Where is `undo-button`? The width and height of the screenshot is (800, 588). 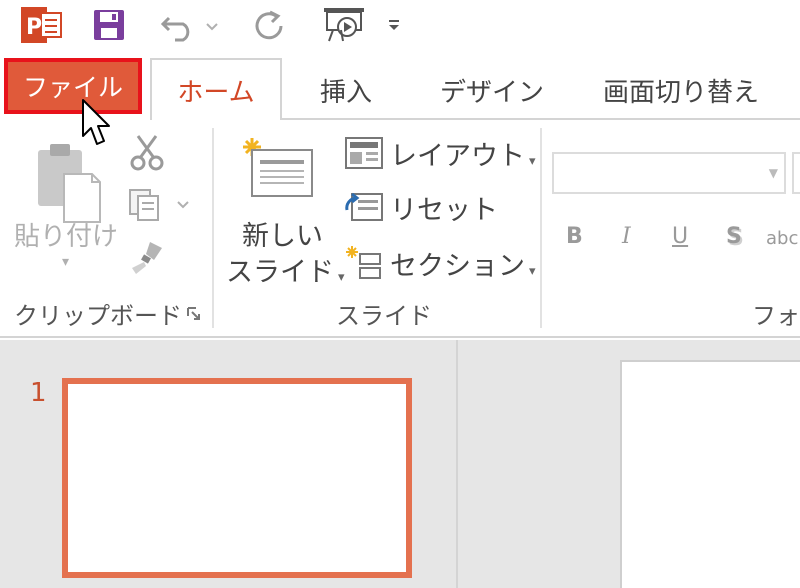
undo-button is located at coordinates (191, 25).